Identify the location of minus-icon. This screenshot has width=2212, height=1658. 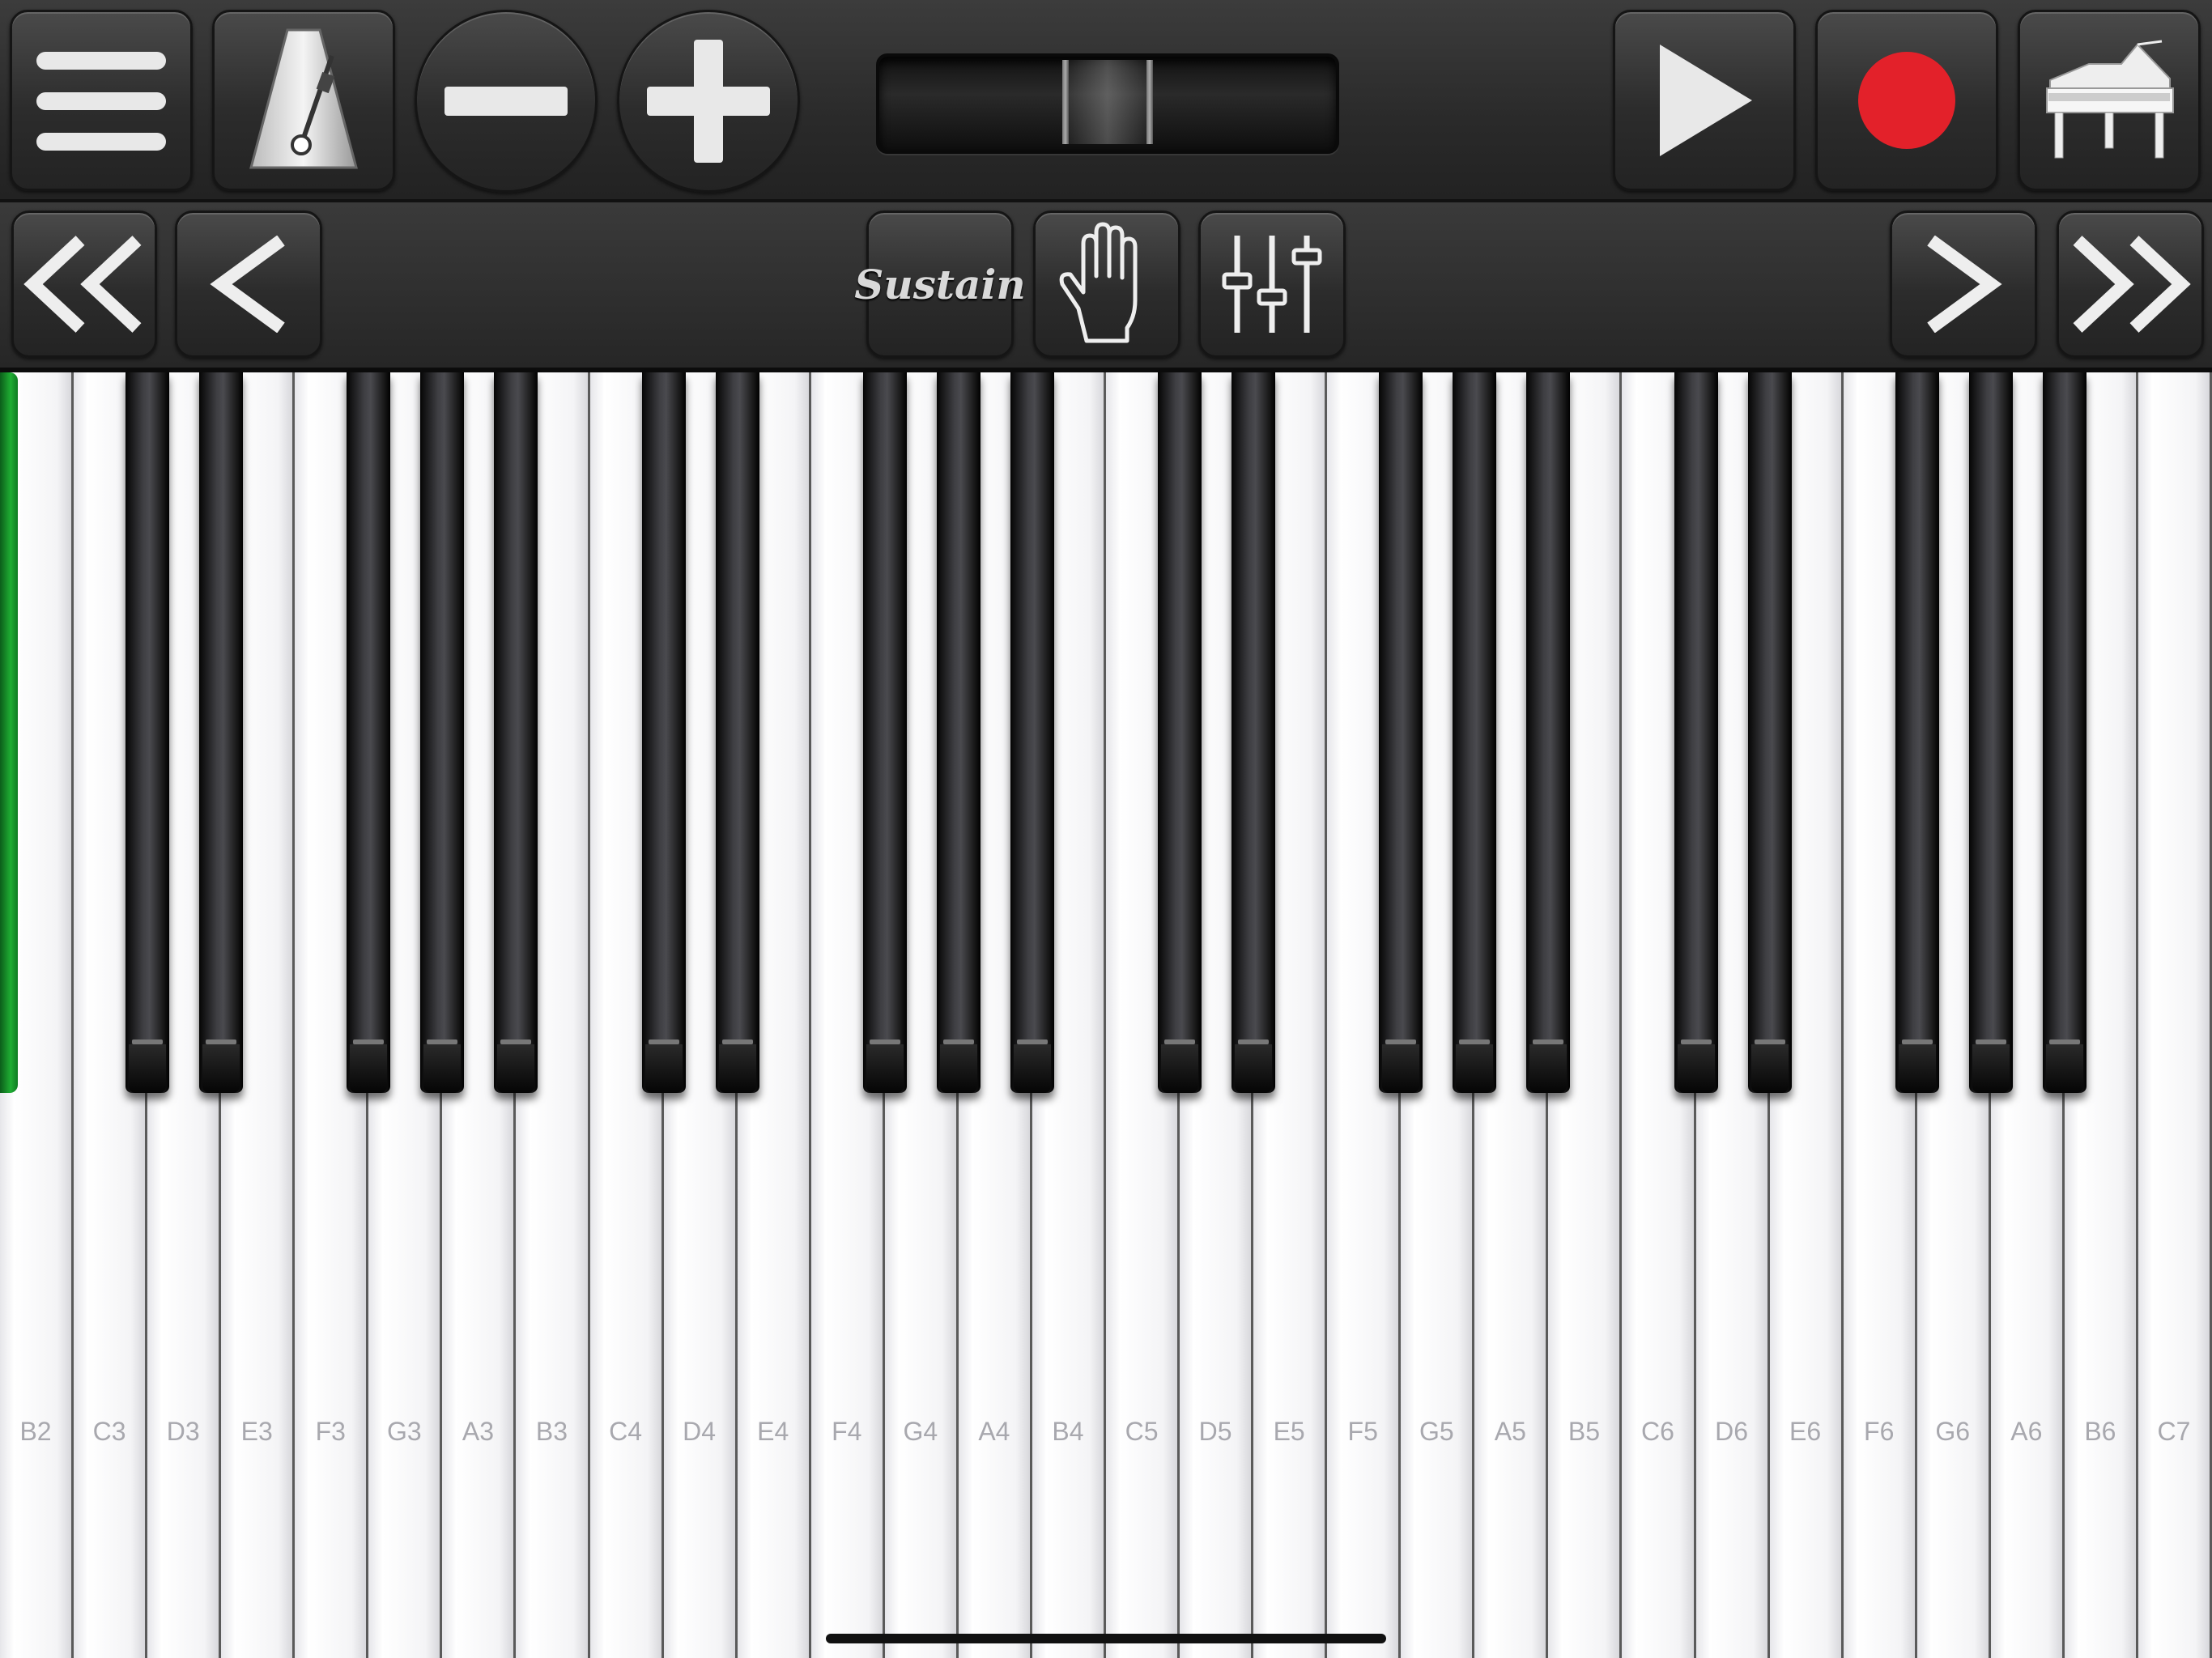
(506, 101).